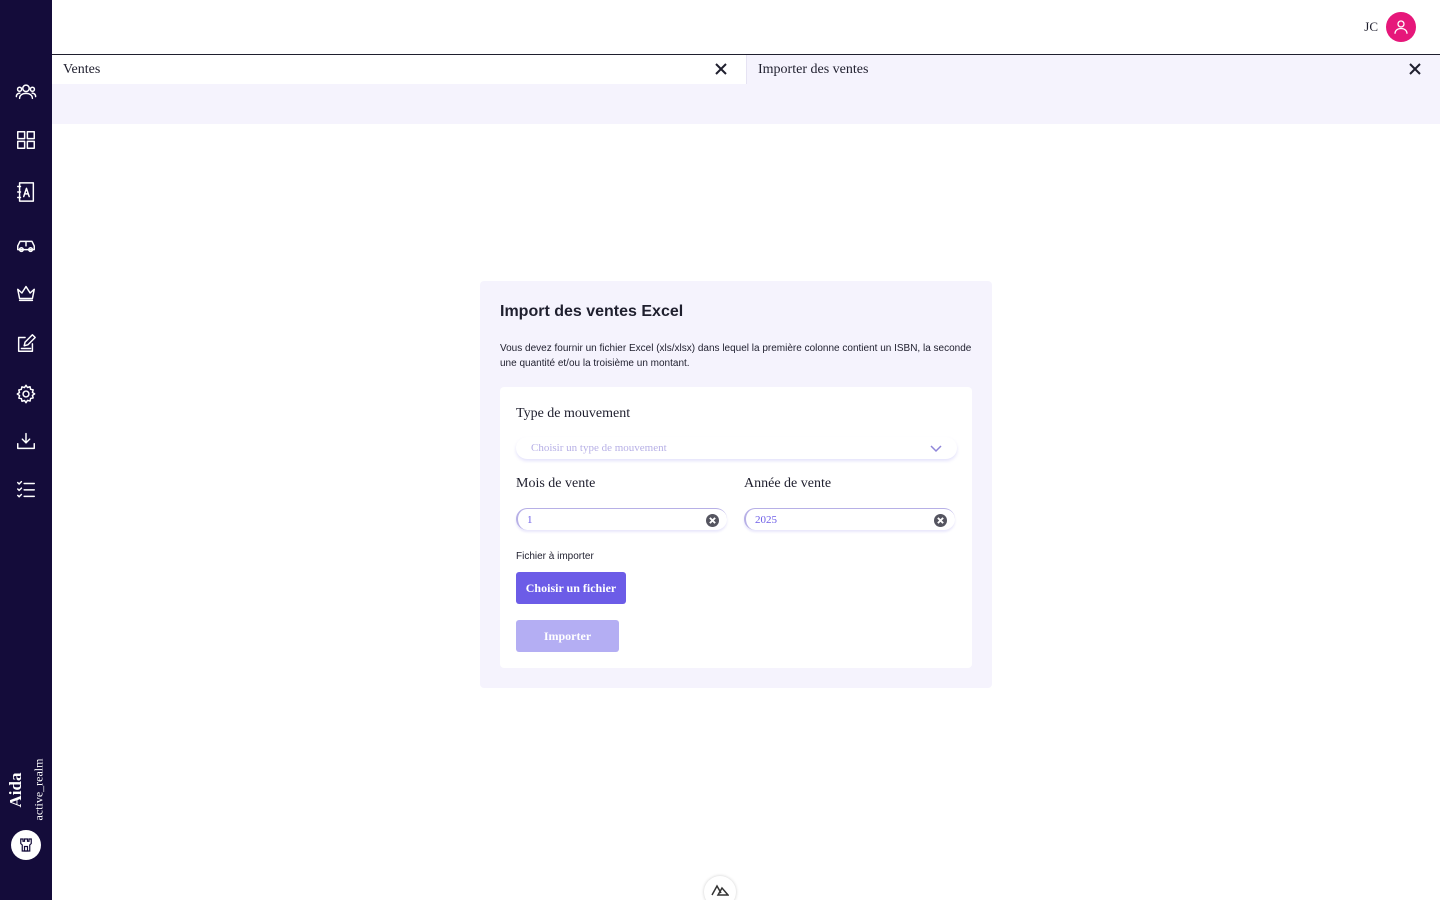 The image size is (1440, 900). Describe the element at coordinates (573, 413) in the screenshot. I see `movement-type-label: Type de mouvement` at that location.